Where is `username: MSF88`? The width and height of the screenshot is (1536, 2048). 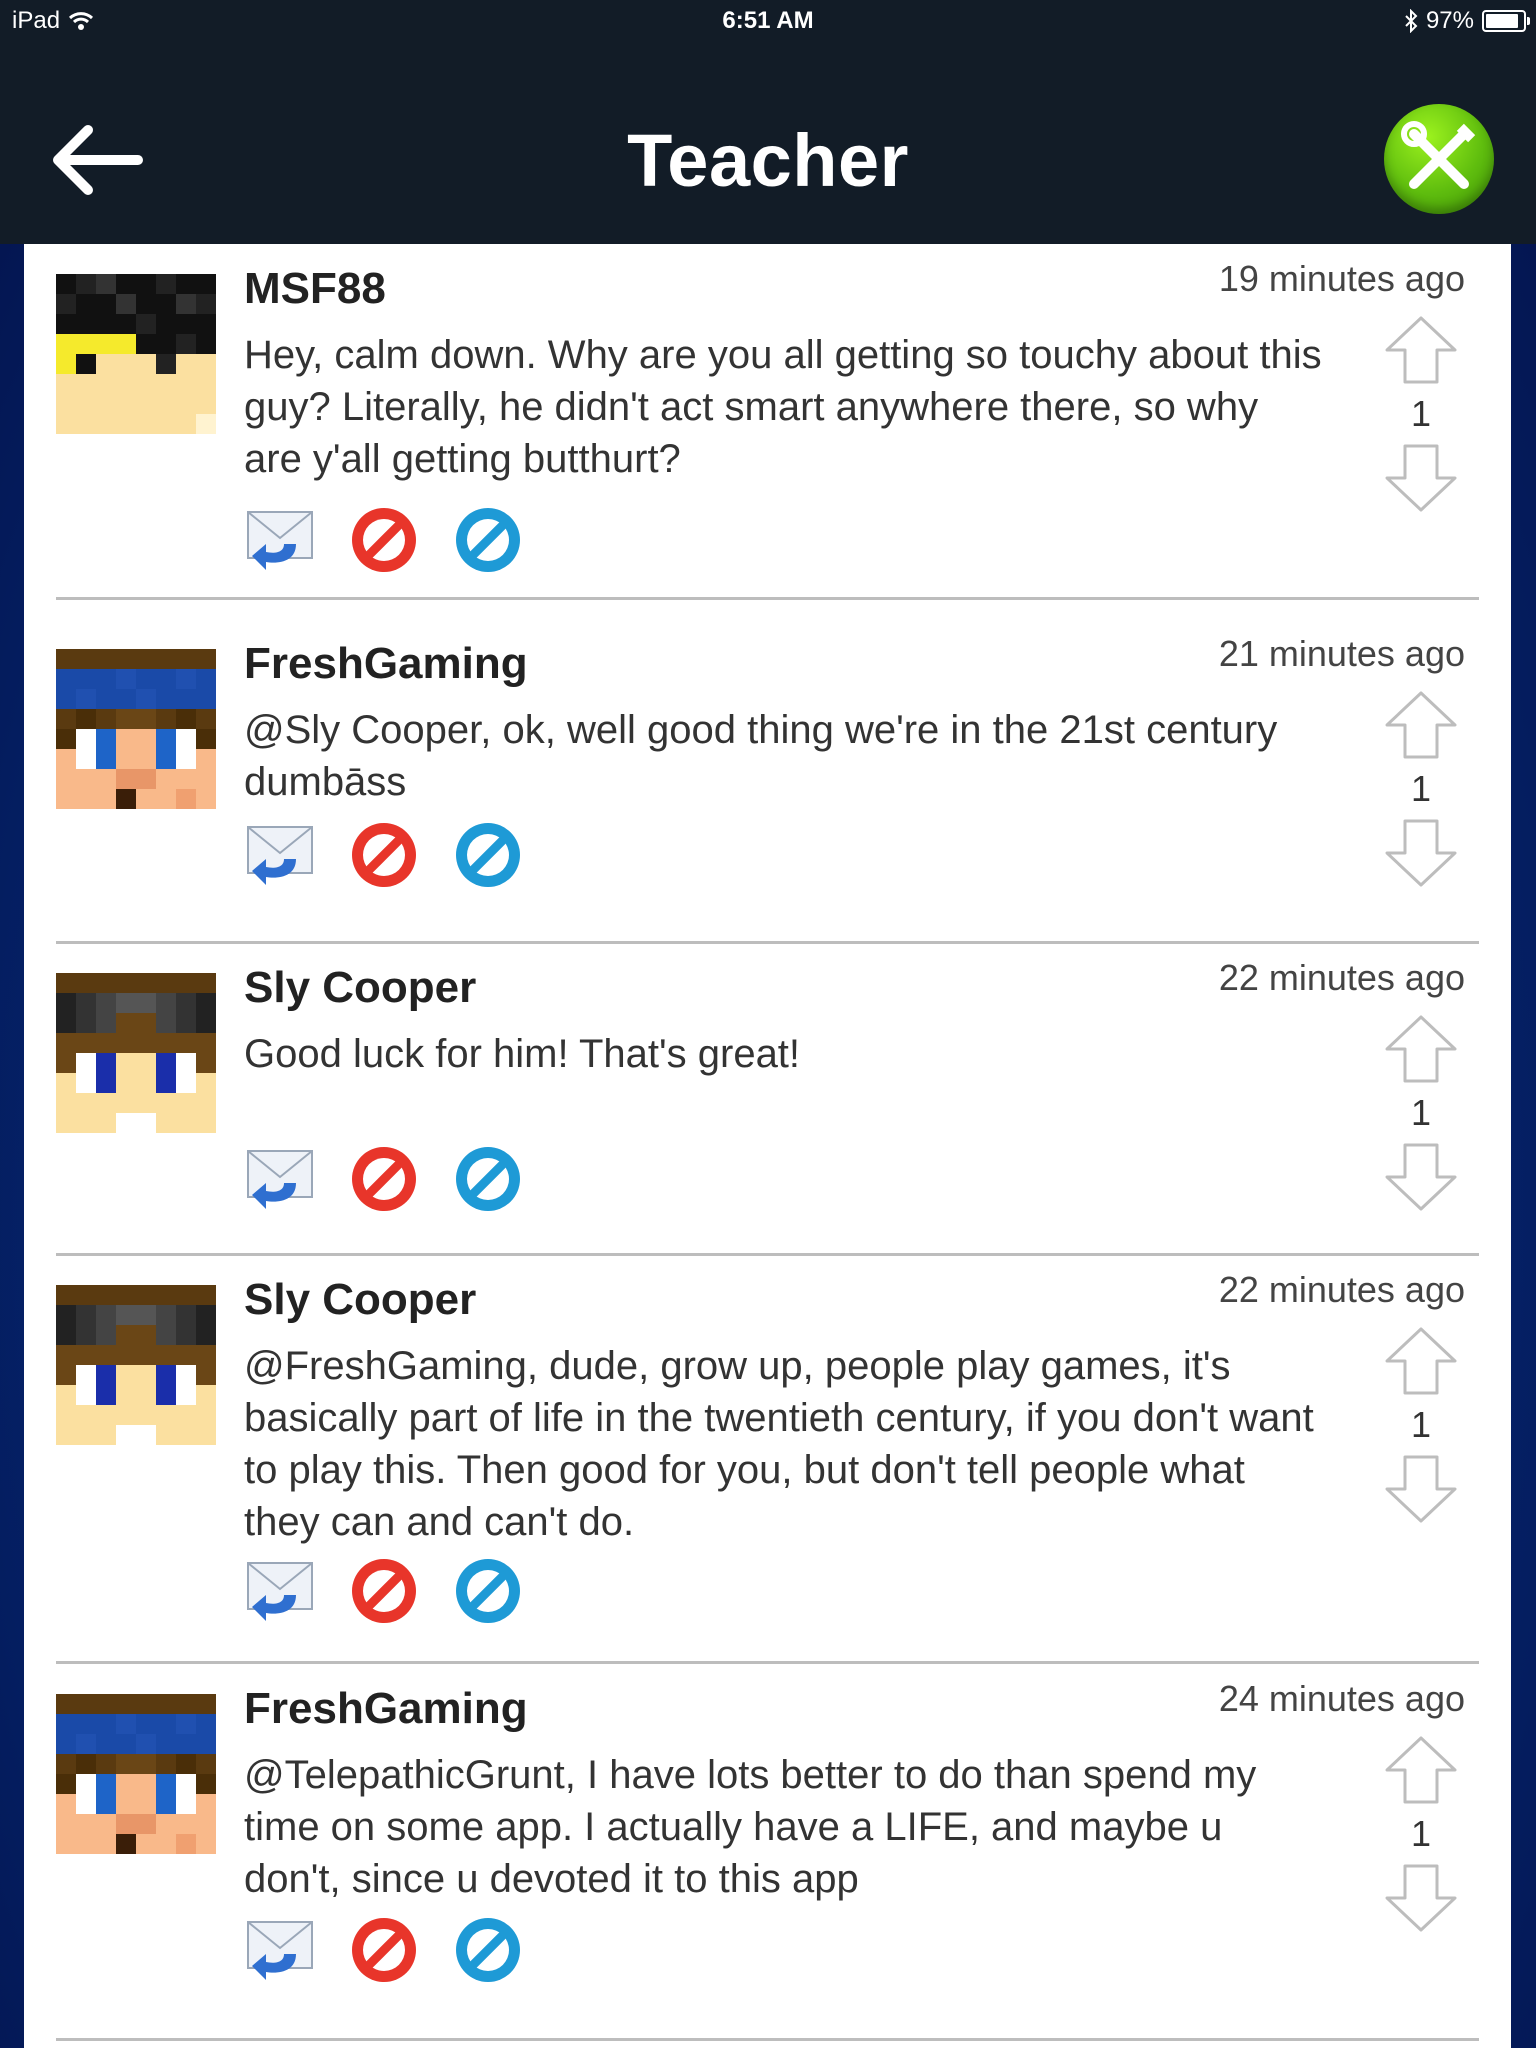
username: MSF88 is located at coordinates (315, 289).